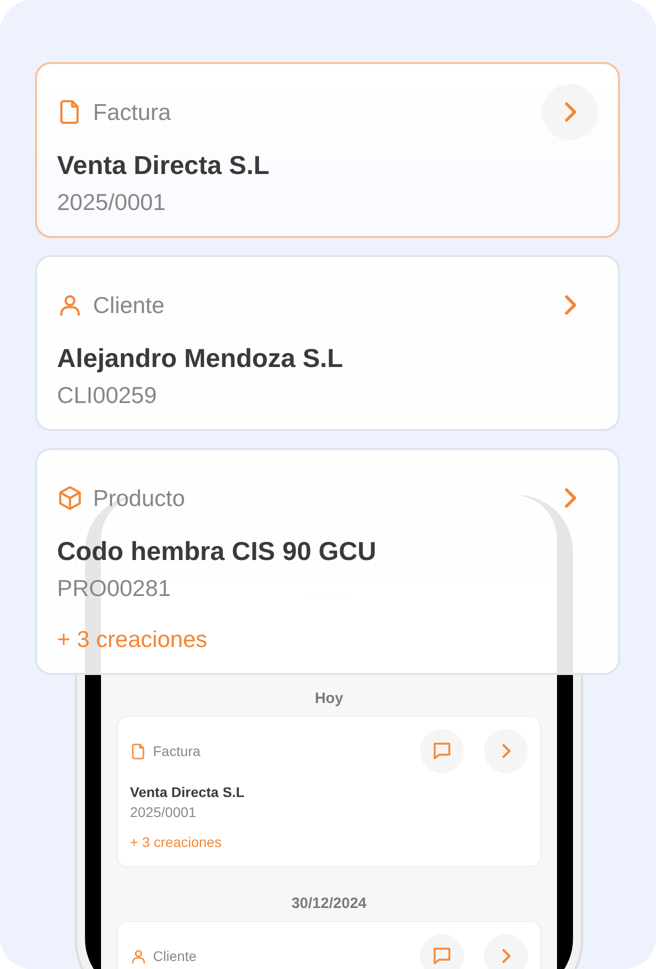  Describe the element at coordinates (188, 792) in the screenshot. I see `document-title: Venta Directa S.L` at that location.